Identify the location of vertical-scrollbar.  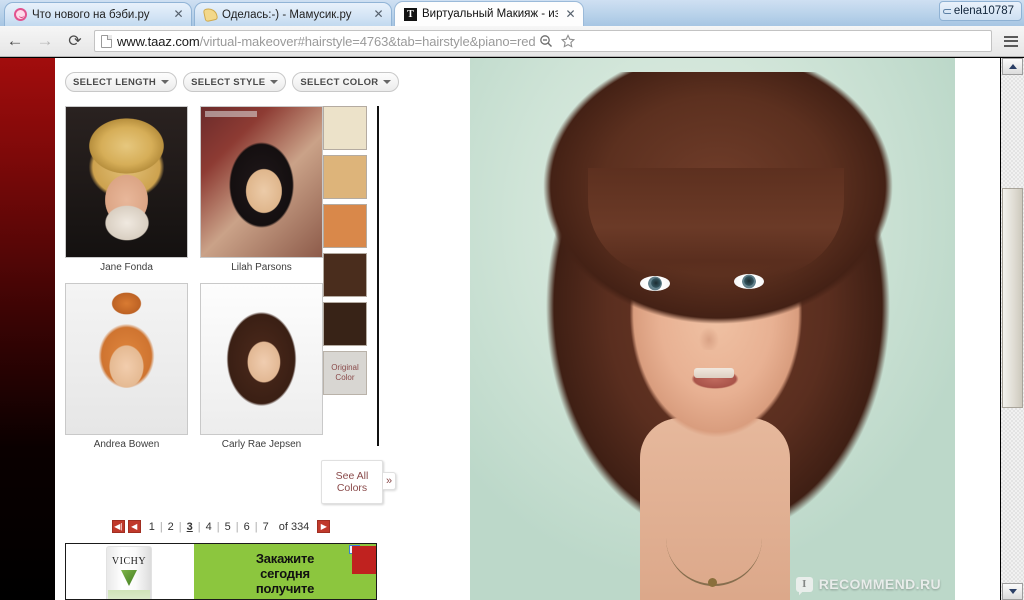
(1012, 329).